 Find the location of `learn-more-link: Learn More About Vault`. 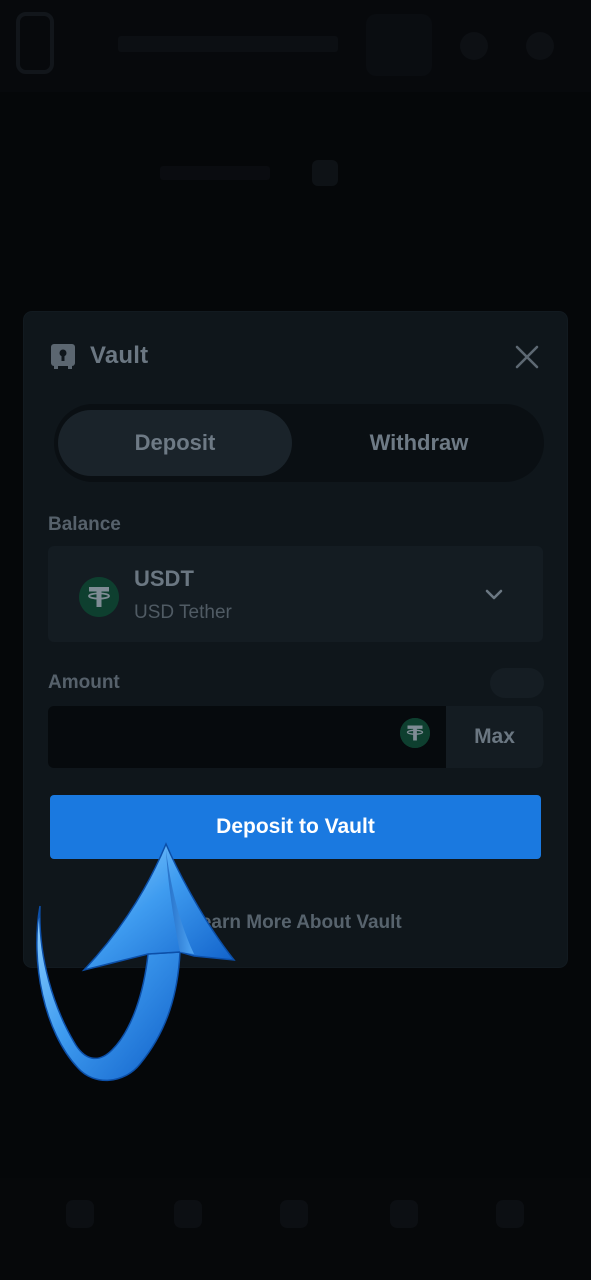

learn-more-link: Learn More About Vault is located at coordinates (295, 923).